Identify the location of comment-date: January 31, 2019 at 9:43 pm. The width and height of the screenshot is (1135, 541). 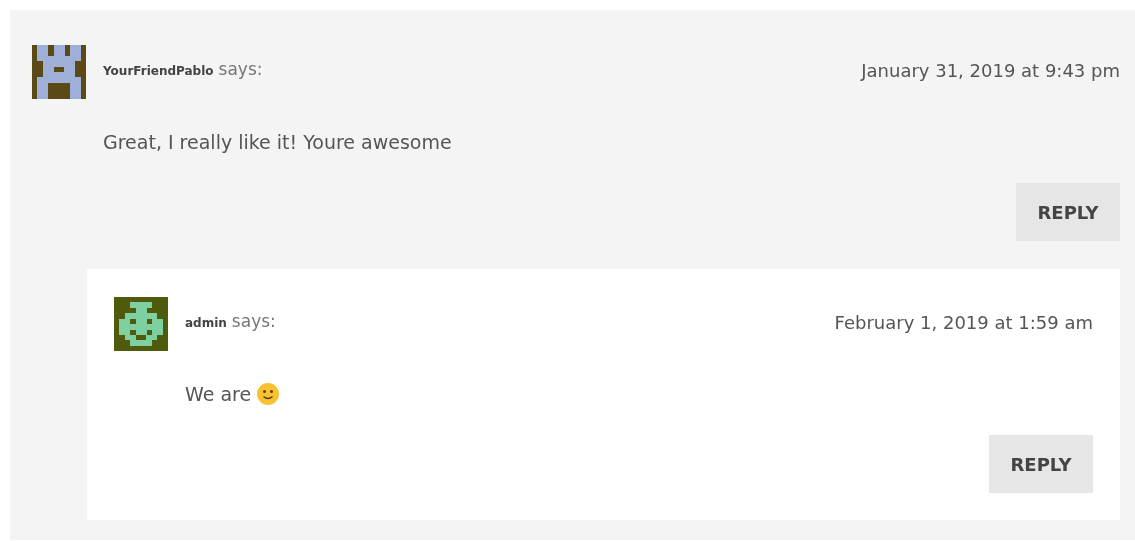
(990, 70).